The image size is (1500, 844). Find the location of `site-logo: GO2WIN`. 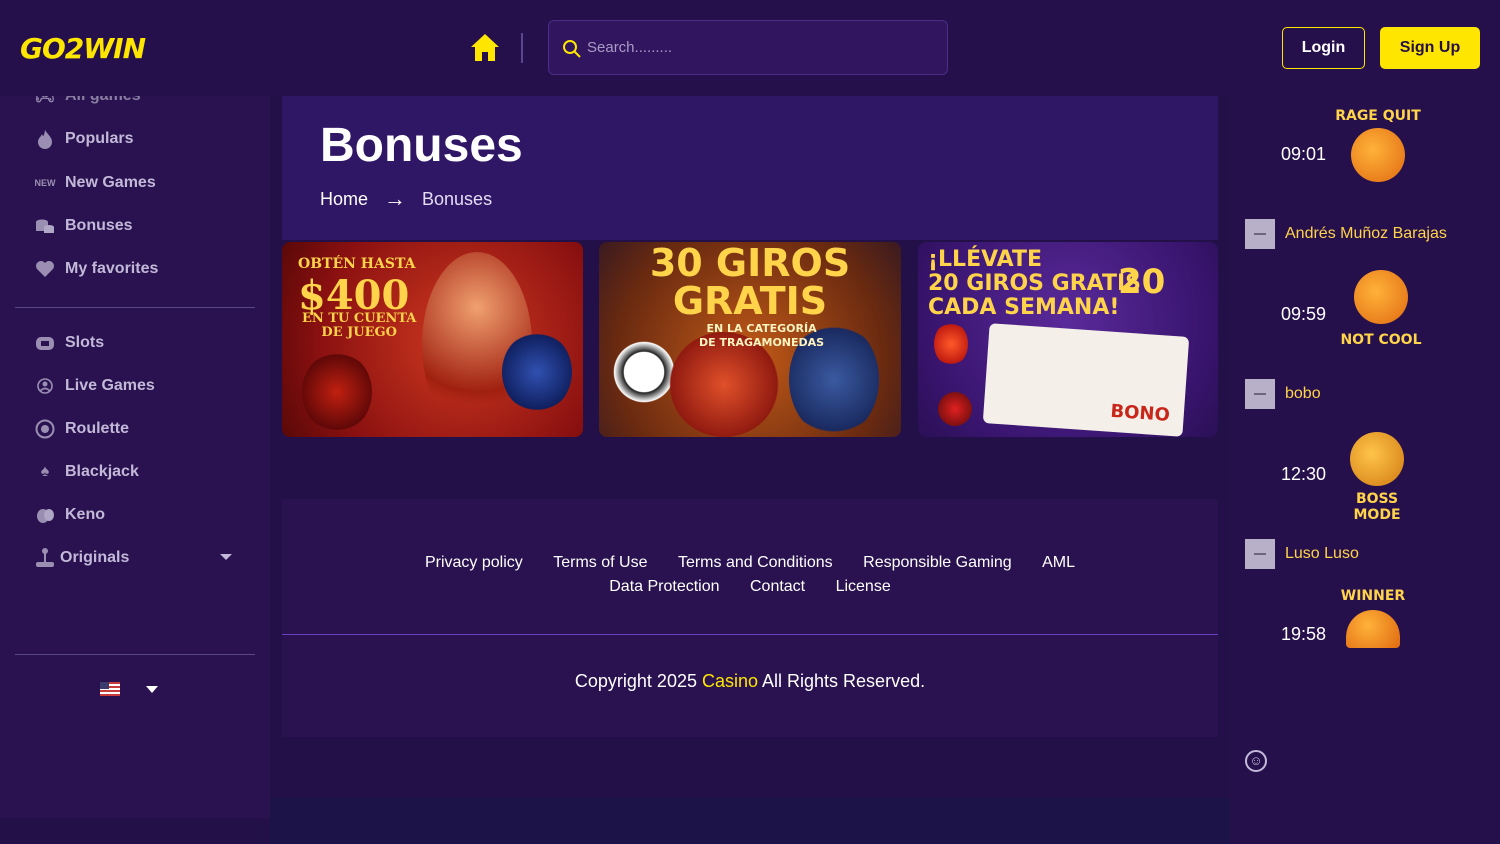

site-logo: GO2WIN is located at coordinates (83, 48).